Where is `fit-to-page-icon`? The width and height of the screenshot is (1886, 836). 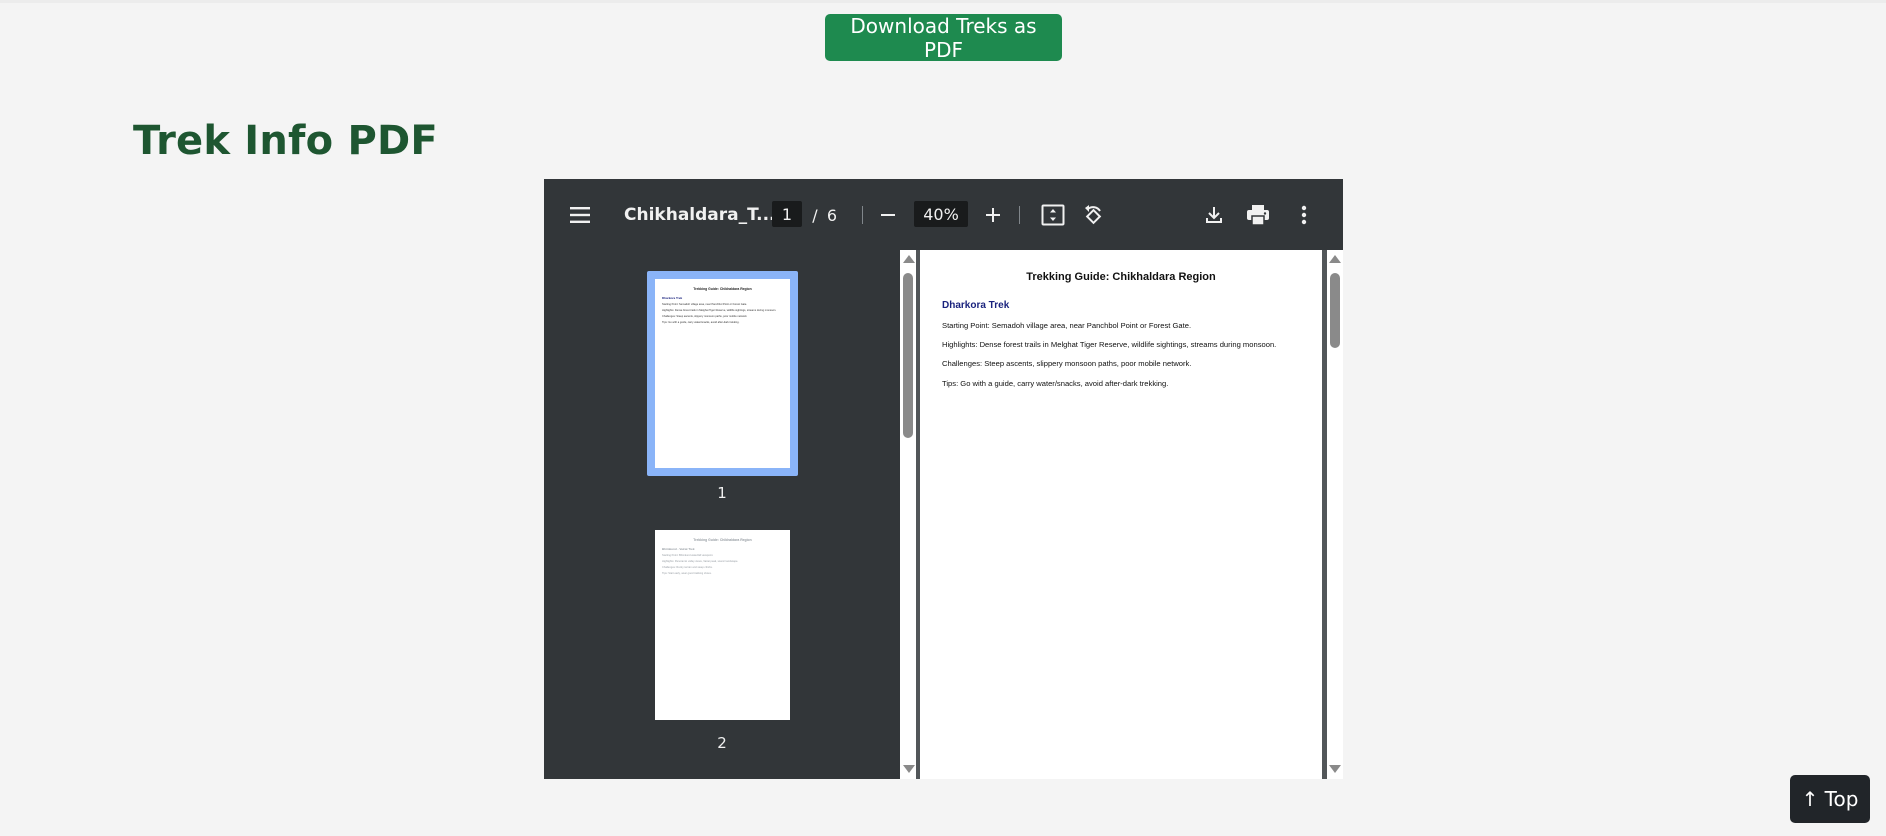
fit-to-page-icon is located at coordinates (1053, 215).